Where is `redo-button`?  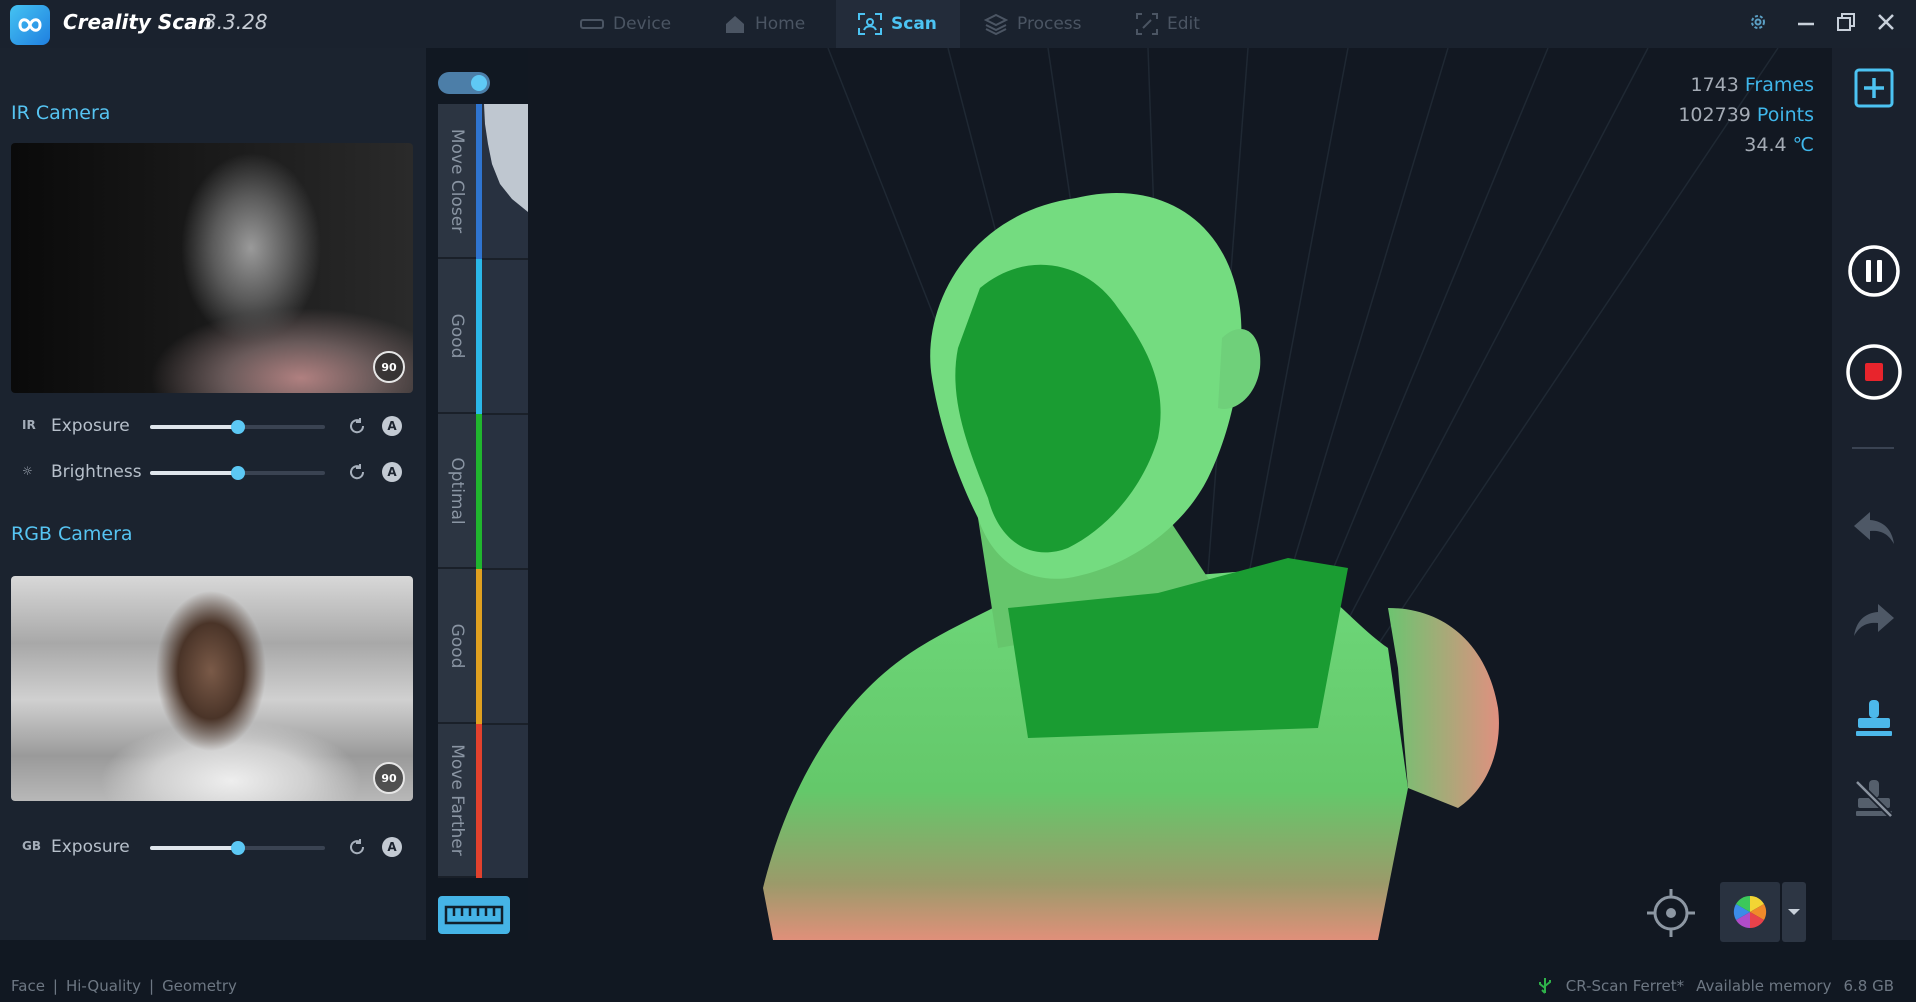
redo-button is located at coordinates (1874, 620).